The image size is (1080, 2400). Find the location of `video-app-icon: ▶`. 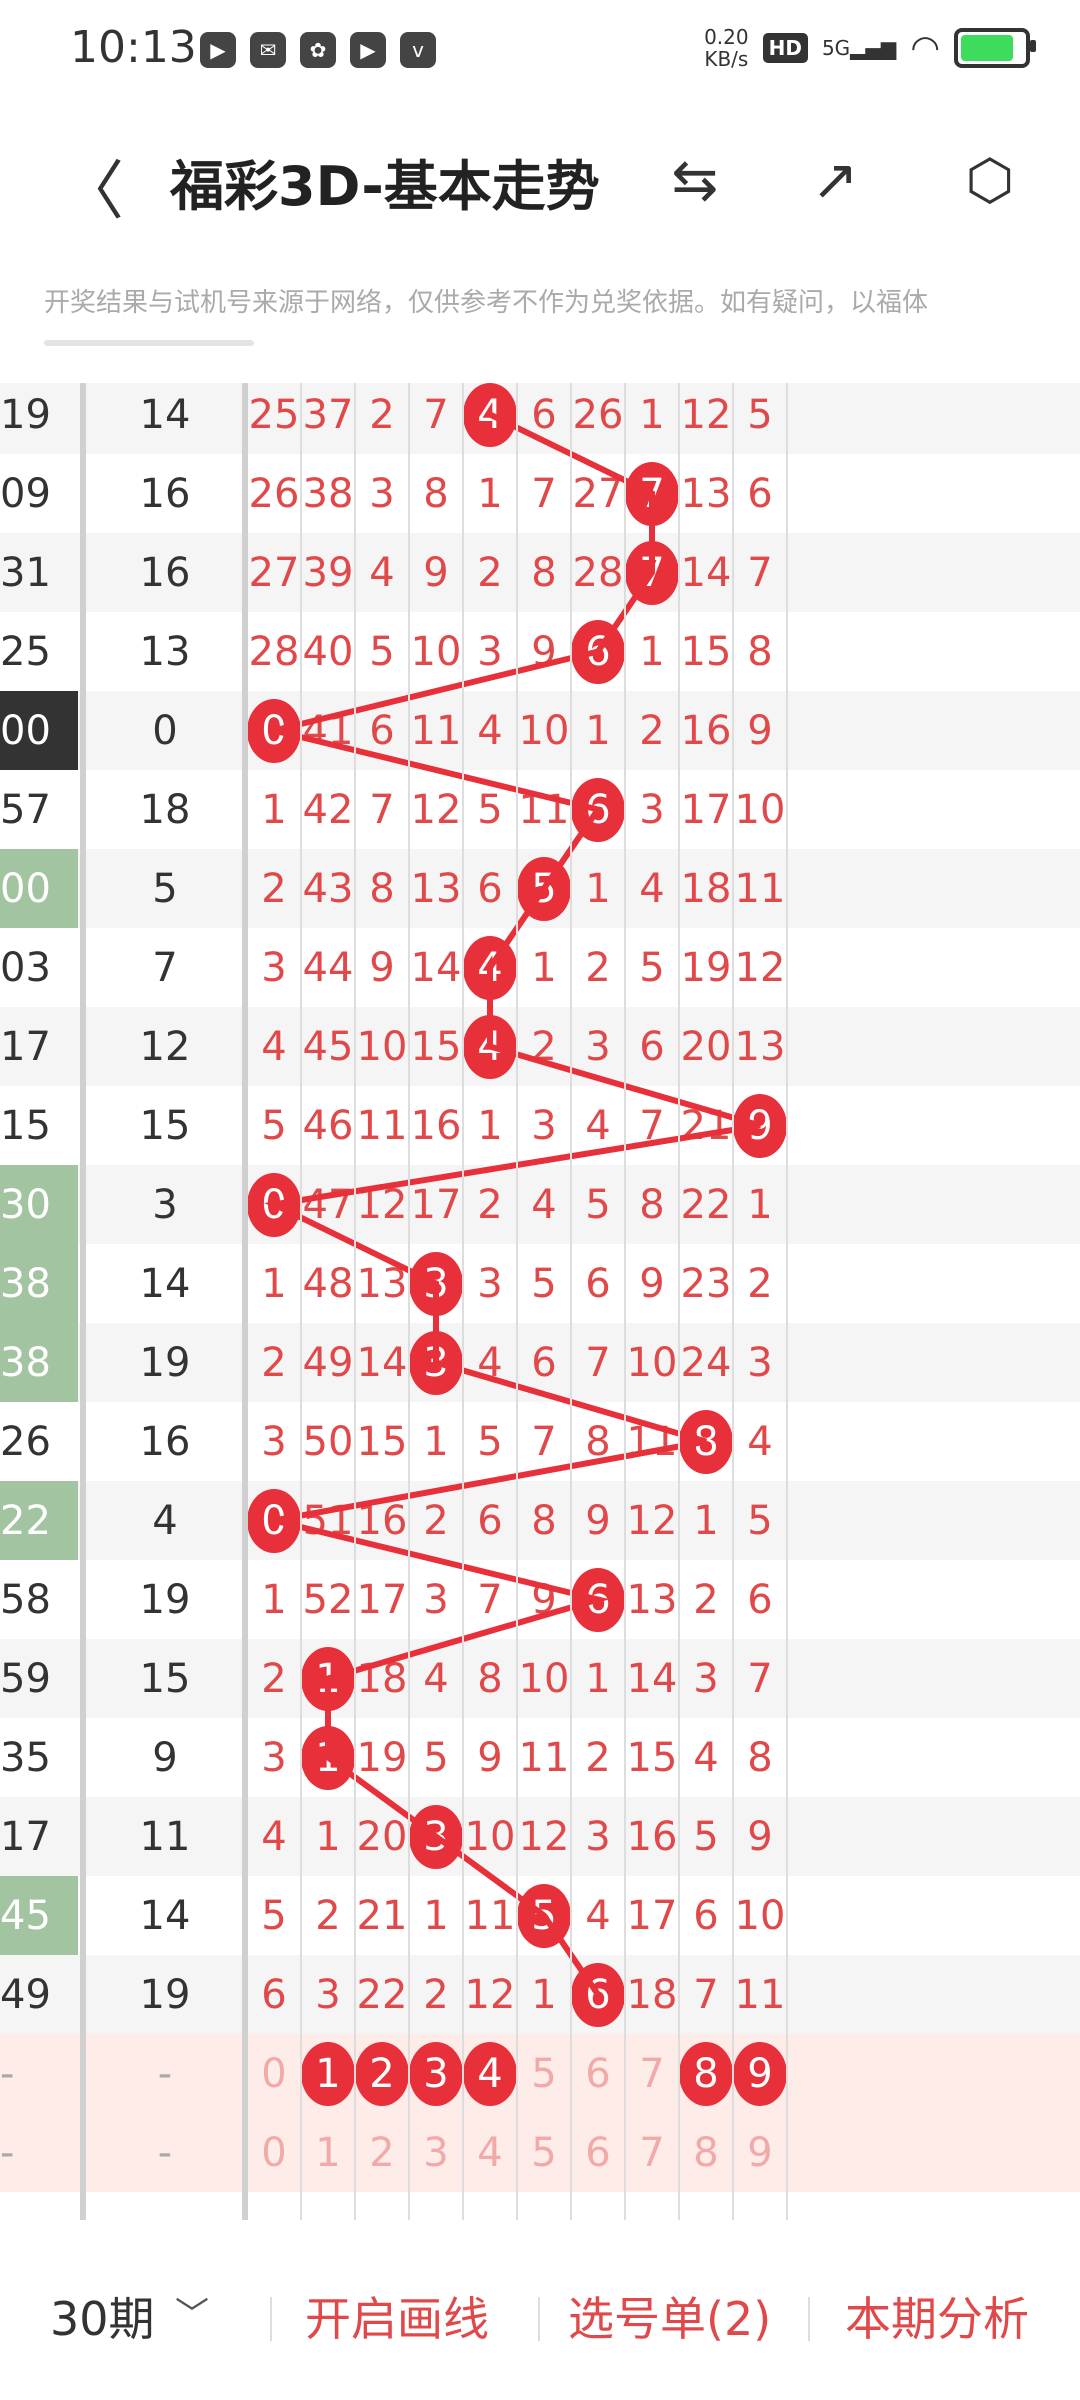

video-app-icon: ▶ is located at coordinates (218, 50).